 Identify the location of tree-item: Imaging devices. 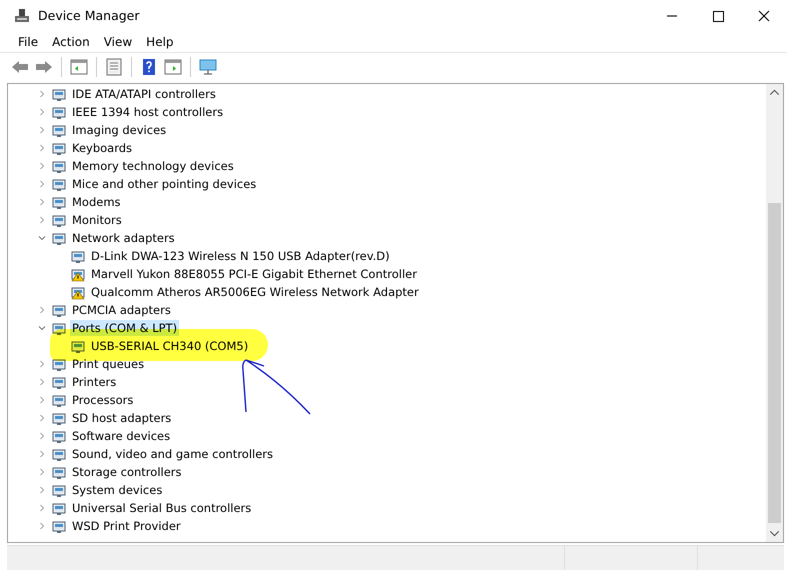
(119, 130).